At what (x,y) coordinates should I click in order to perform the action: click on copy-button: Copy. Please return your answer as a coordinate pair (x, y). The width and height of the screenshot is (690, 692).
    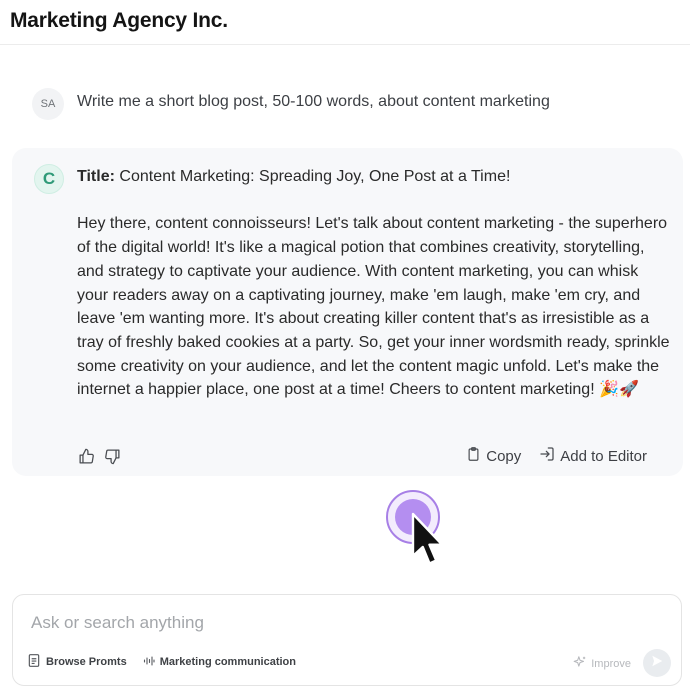
    Looking at the image, I should click on (493, 456).